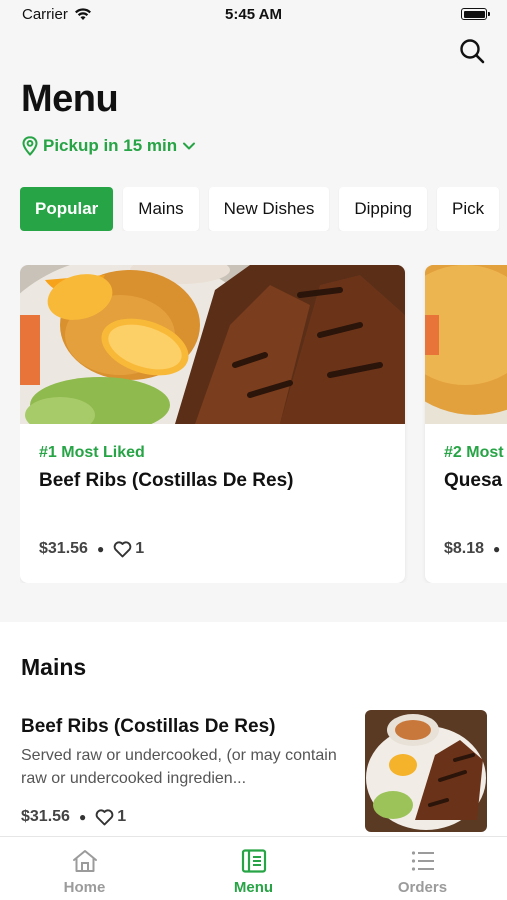 This screenshot has width=507, height=900. Describe the element at coordinates (422, 887) in the screenshot. I see `tabbar-label: Orders` at that location.